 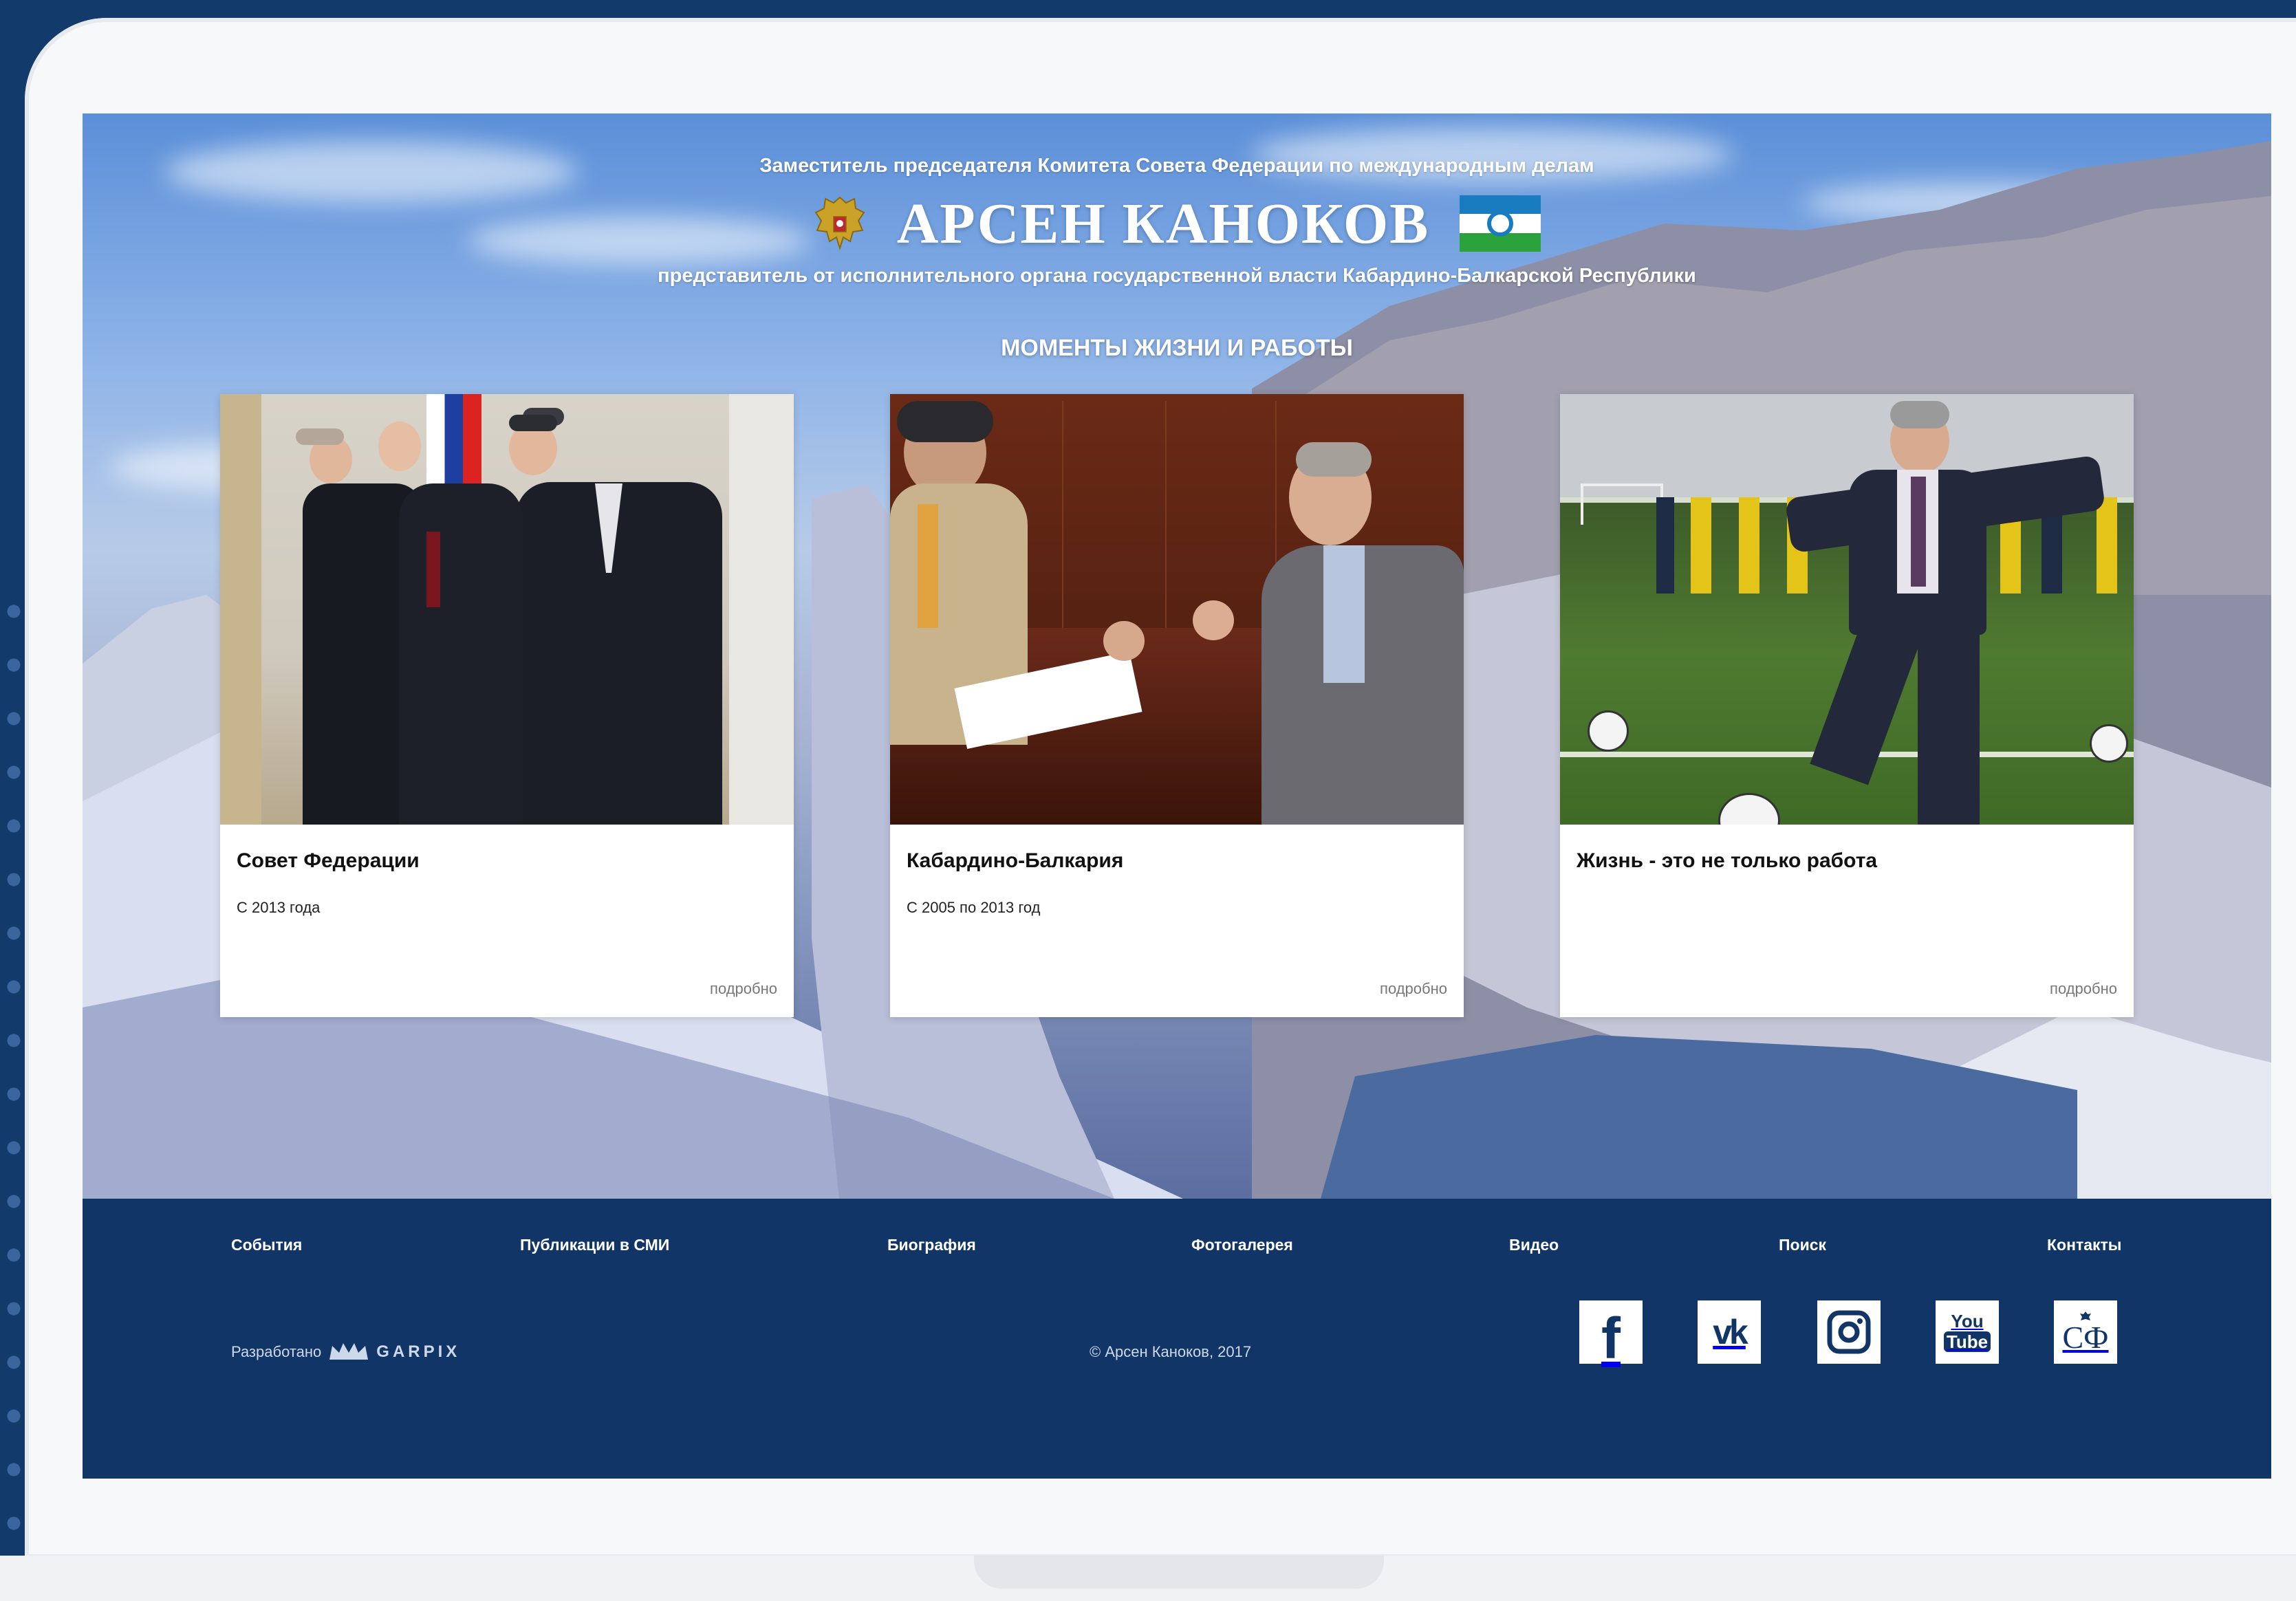 I want to click on council-federation-glyph: СФ, so click(x=2086, y=1333).